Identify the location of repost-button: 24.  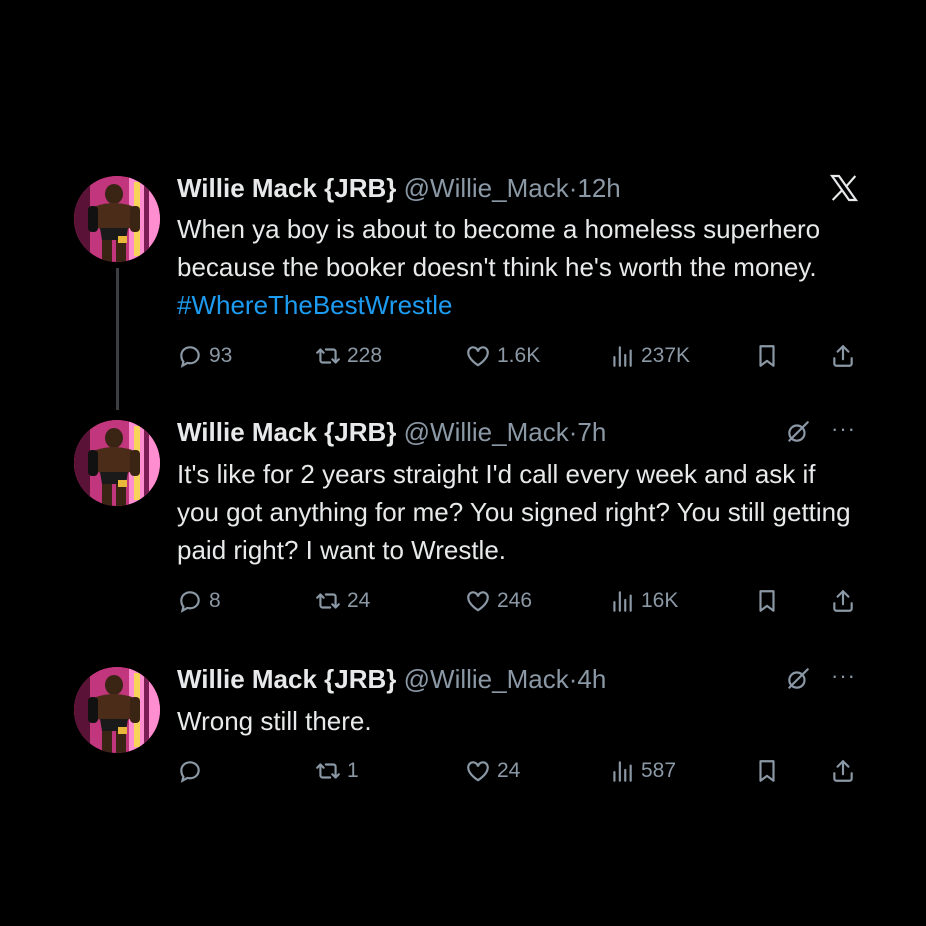
(342, 601).